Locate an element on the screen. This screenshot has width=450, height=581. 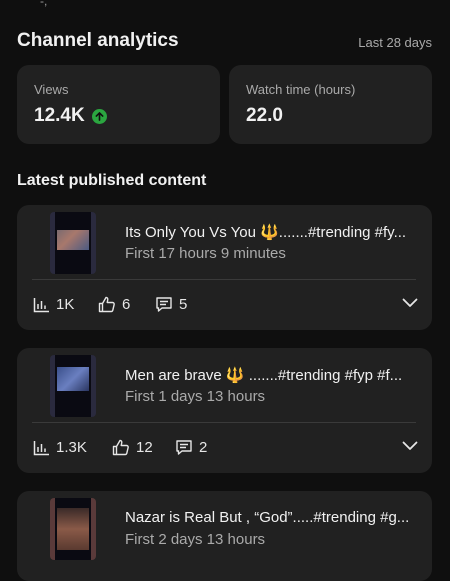
comments-metric: 5 is located at coordinates (171, 304).